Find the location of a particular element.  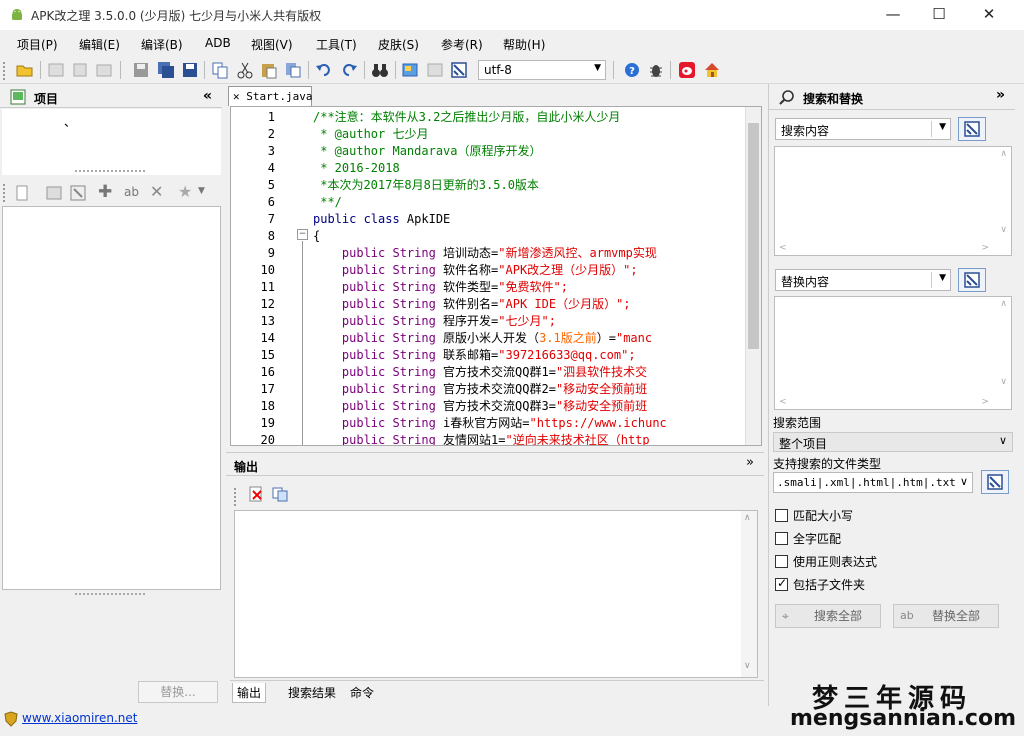

menu-adb: ADB is located at coordinates (218, 43).